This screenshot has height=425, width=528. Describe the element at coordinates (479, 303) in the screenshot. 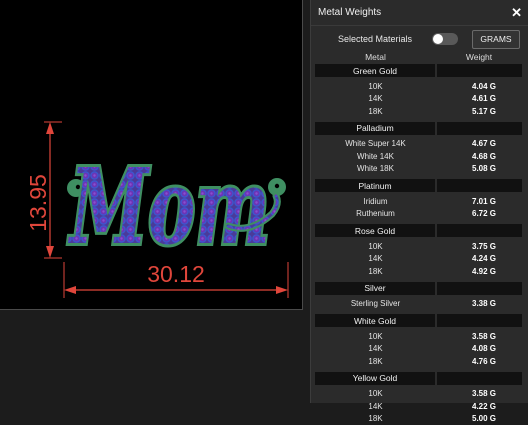

I see `metal-weight: 3.38 G` at that location.